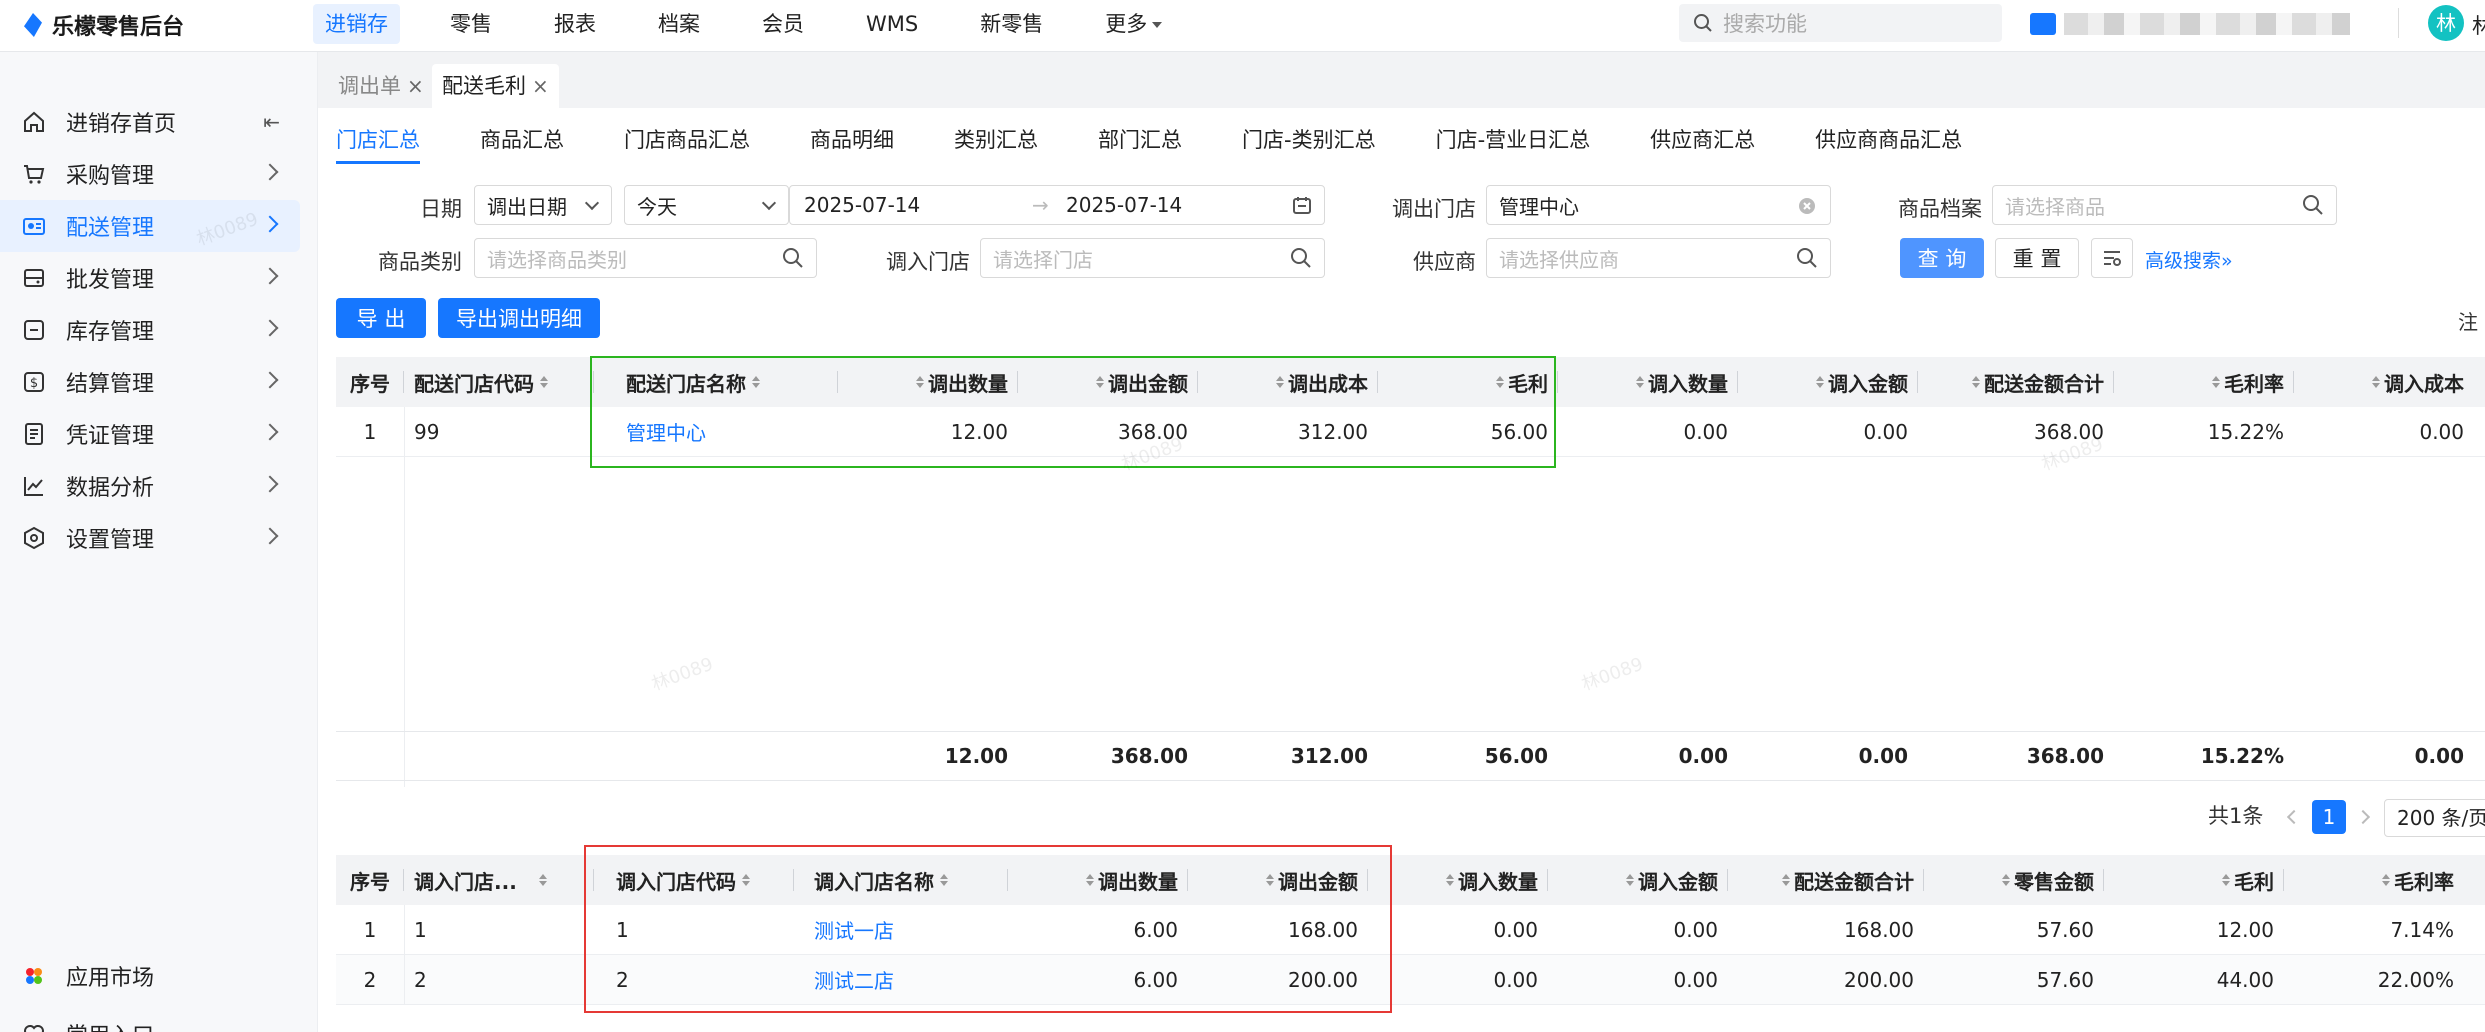  What do you see at coordinates (2189, 259) in the screenshot?
I see `advanced-search-link: 高级搜索»` at bounding box center [2189, 259].